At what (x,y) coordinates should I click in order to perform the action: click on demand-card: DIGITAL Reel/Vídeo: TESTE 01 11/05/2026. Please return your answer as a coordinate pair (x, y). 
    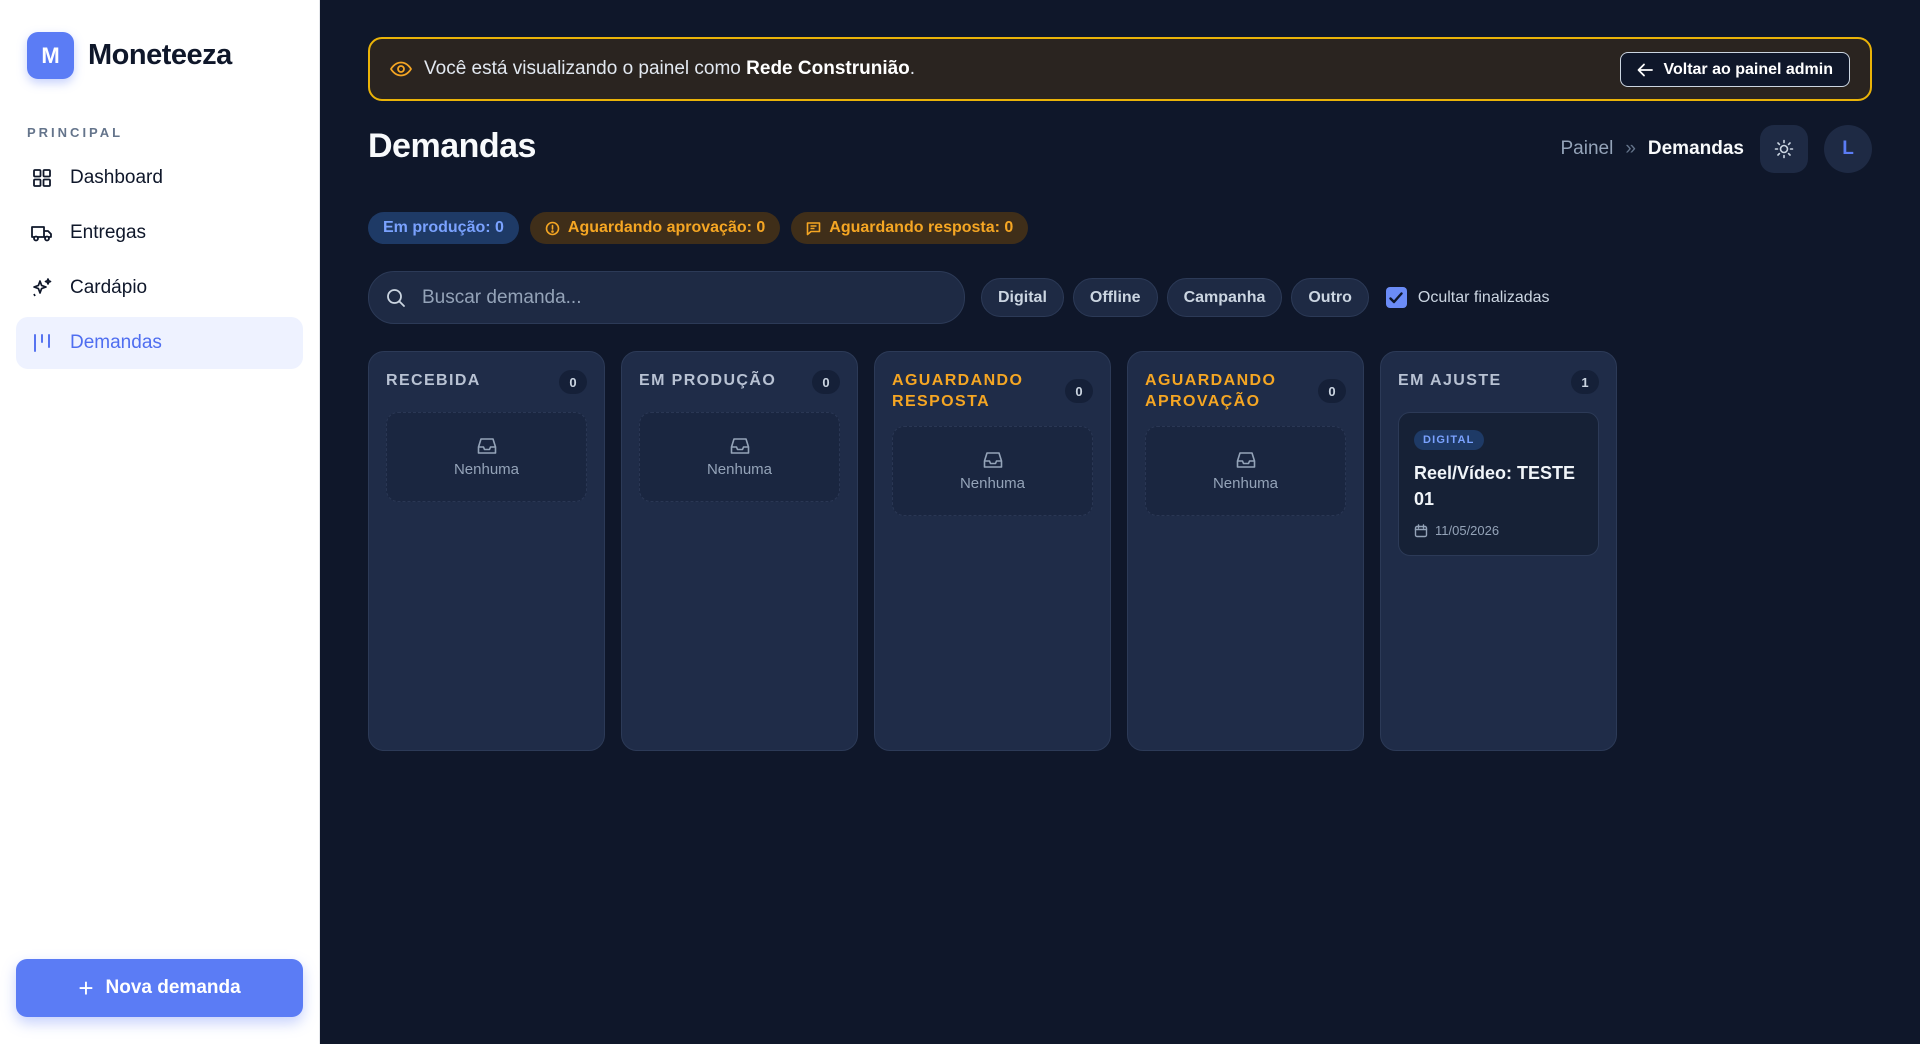
    Looking at the image, I should click on (1498, 484).